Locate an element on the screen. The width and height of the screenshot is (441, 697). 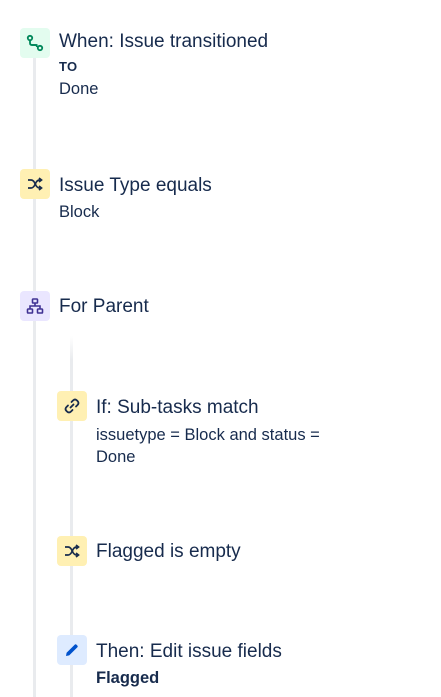
subtasks-match-query-line2: Done is located at coordinates (116, 457).